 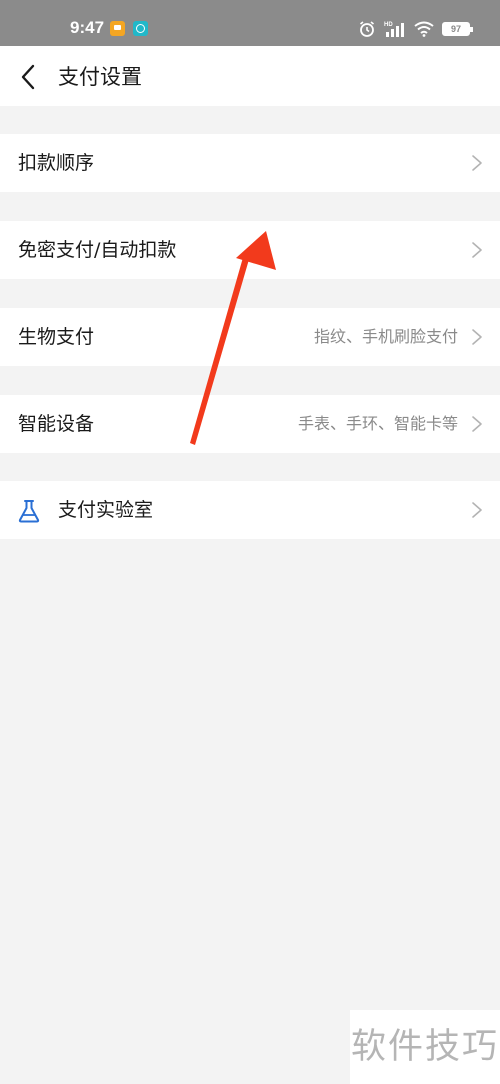 What do you see at coordinates (100, 77) in the screenshot?
I see `page-title: 支付设置` at bounding box center [100, 77].